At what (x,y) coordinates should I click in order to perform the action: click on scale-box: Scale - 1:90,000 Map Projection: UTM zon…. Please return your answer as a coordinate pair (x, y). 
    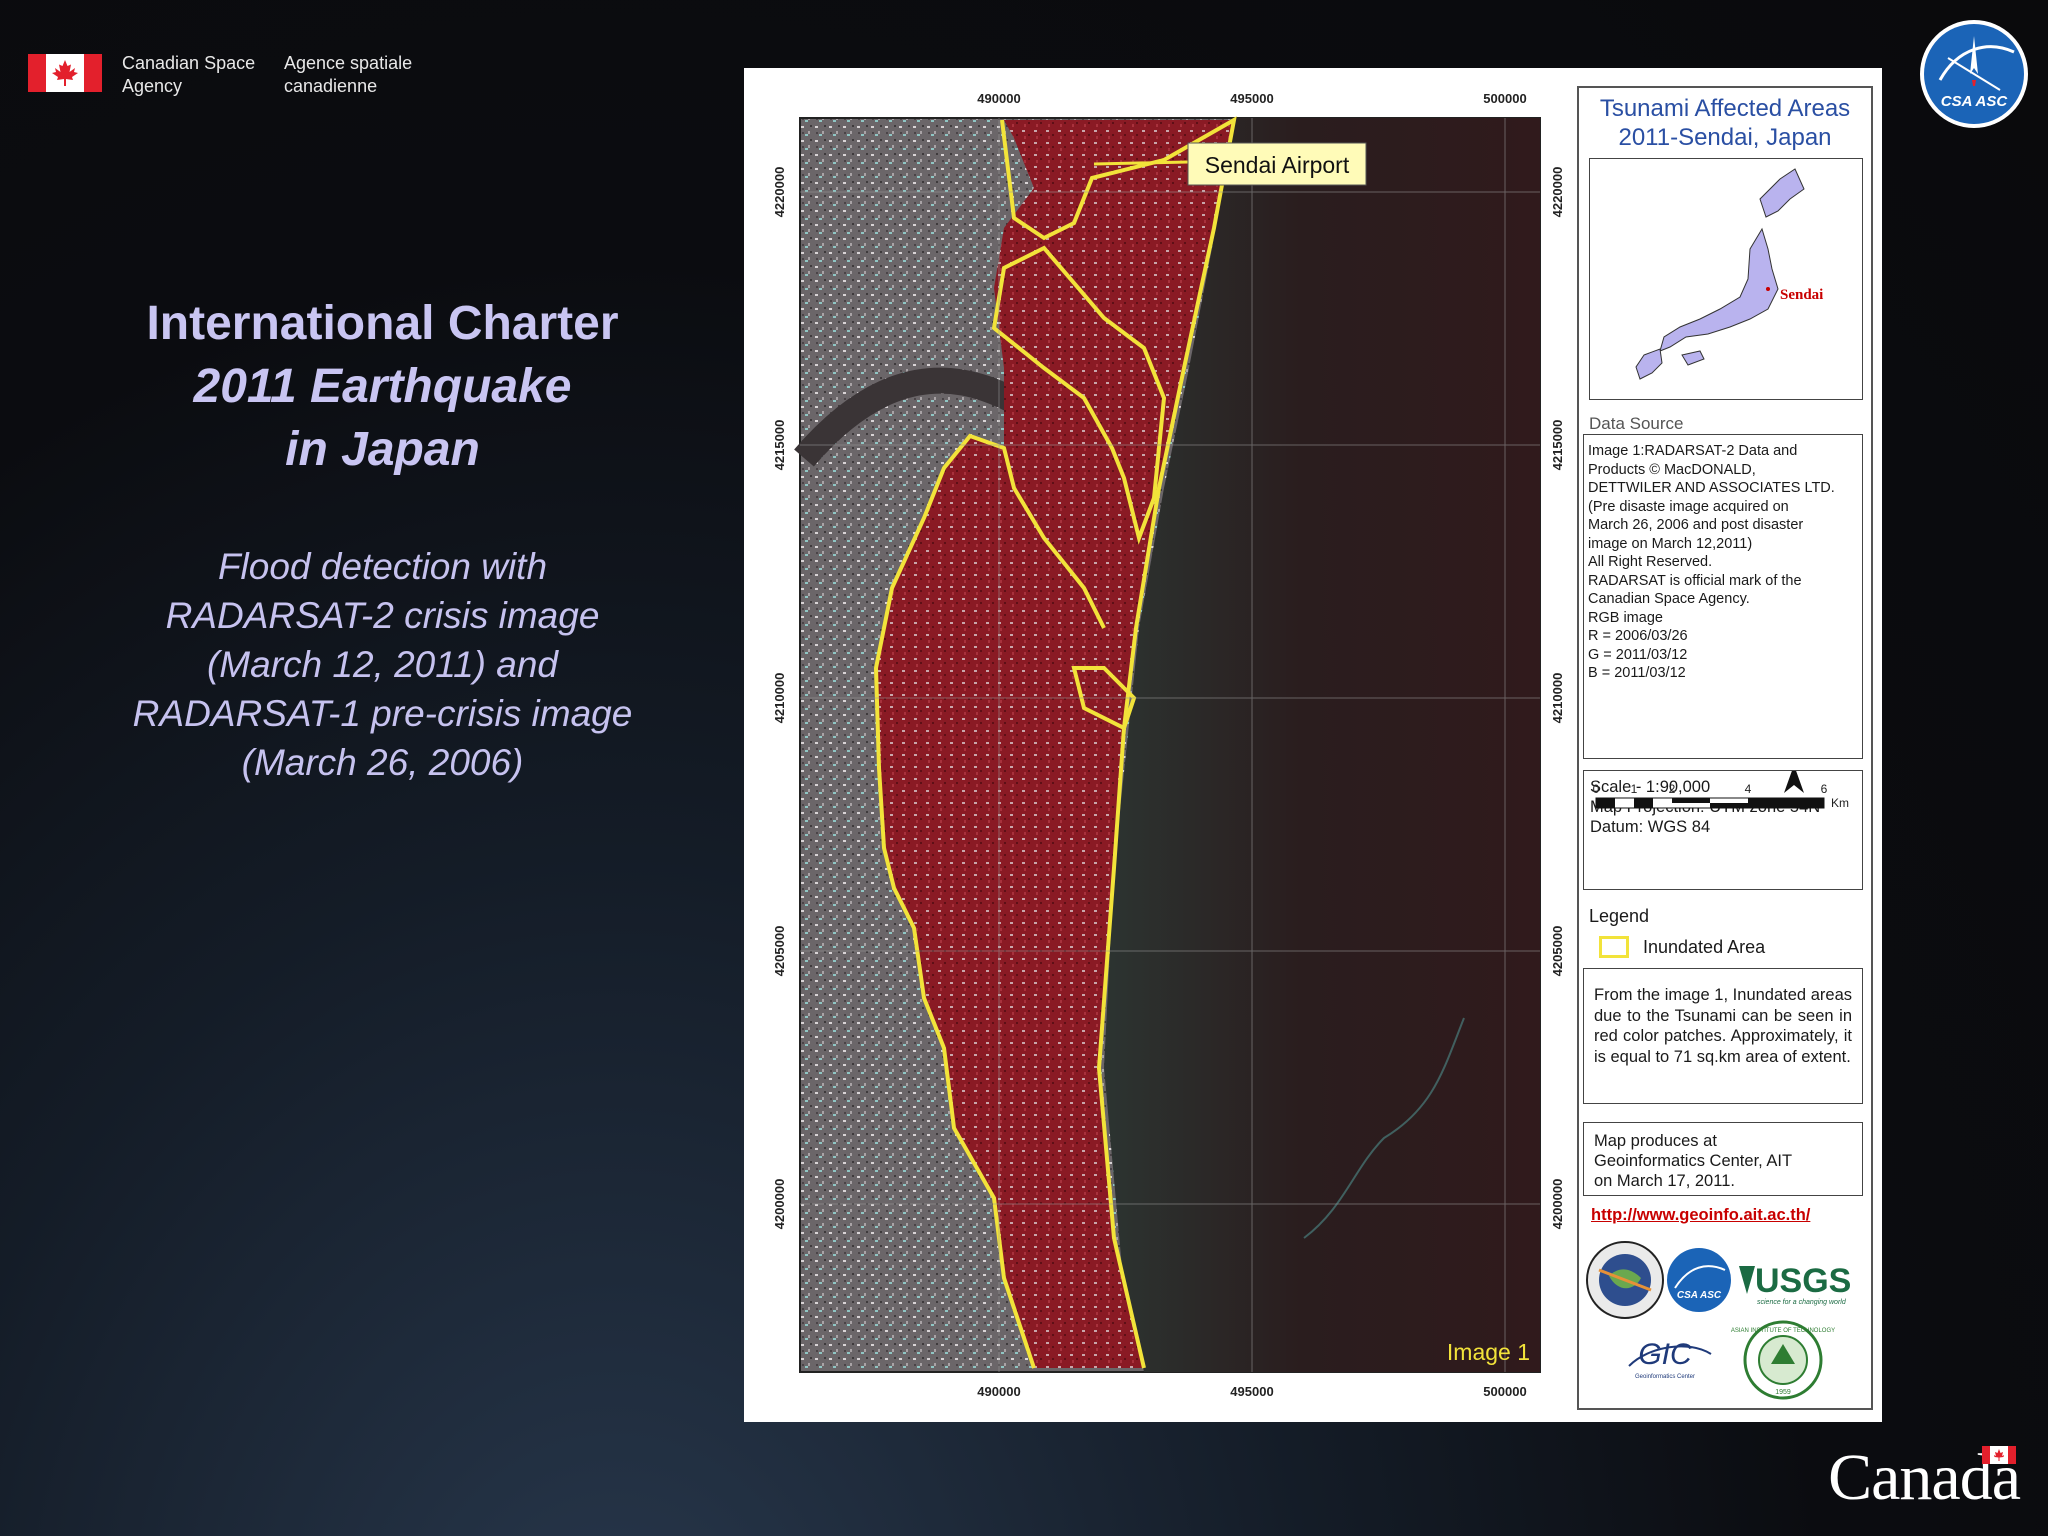
    Looking at the image, I should click on (1723, 830).